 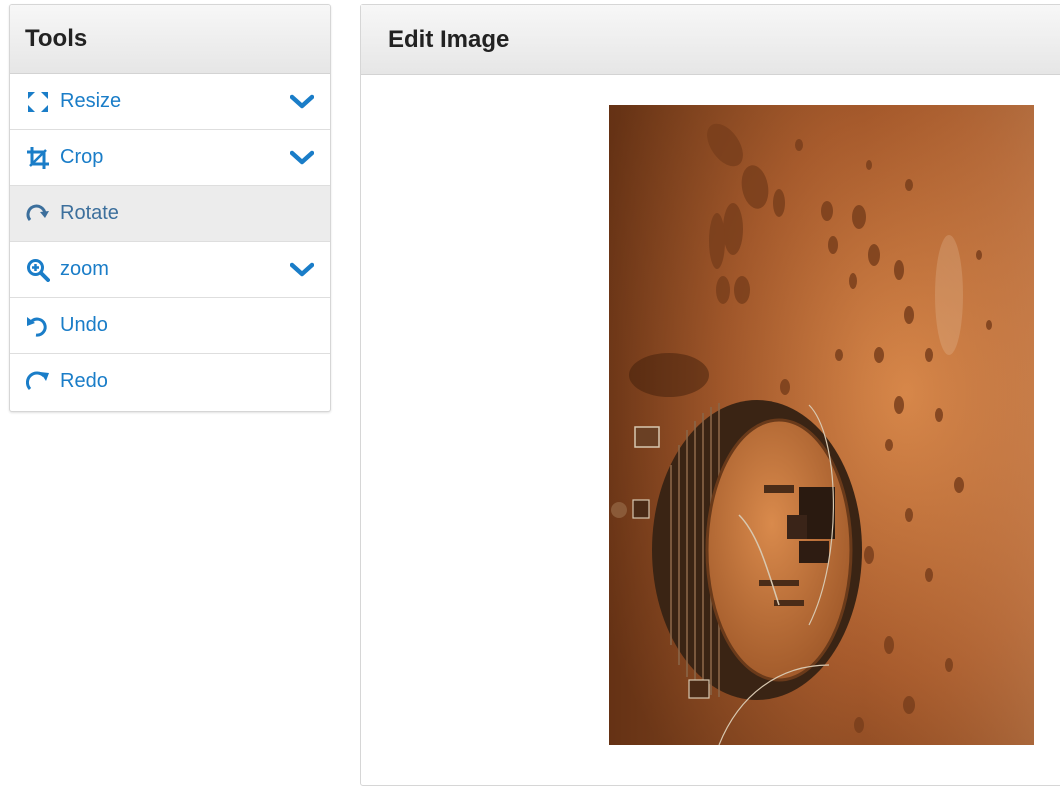 What do you see at coordinates (82, 157) in the screenshot?
I see `crop-label: Crop` at bounding box center [82, 157].